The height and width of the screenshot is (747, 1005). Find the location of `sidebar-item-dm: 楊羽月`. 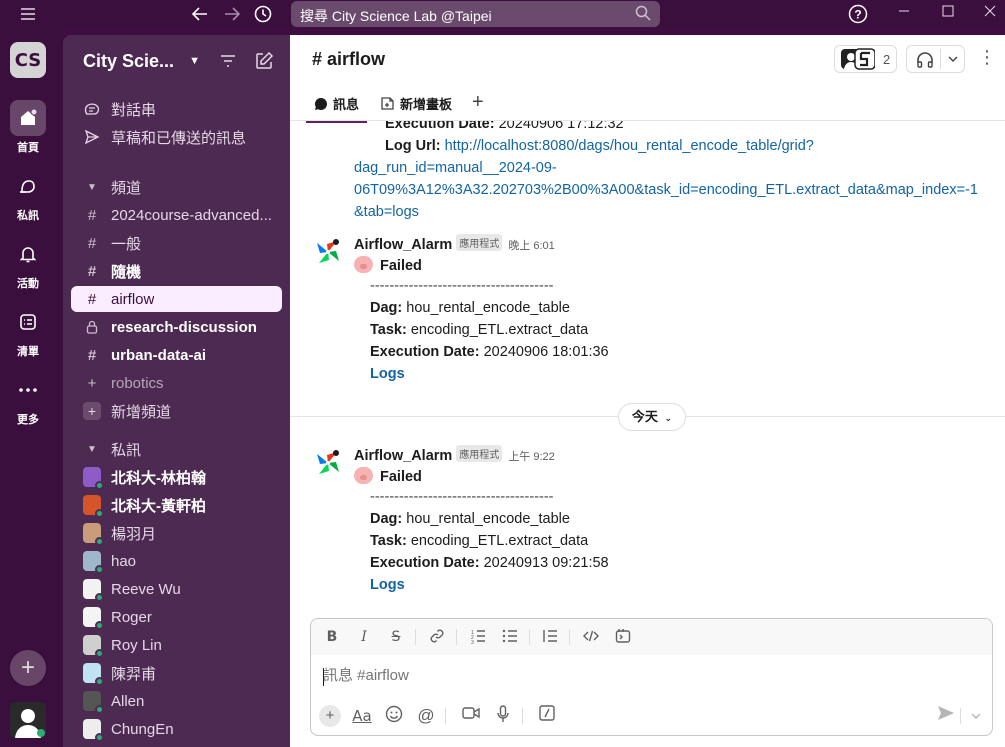

sidebar-item-dm: 楊羽月 is located at coordinates (176, 533).